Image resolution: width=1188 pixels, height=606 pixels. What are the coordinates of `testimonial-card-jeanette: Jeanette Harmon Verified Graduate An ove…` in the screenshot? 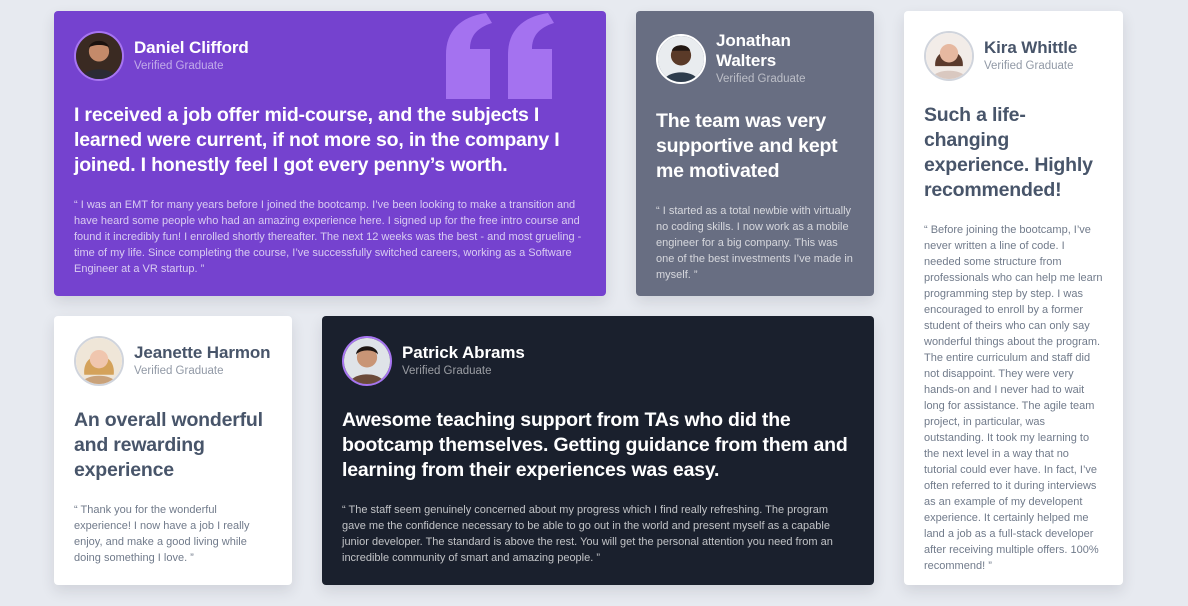 It's located at (173, 450).